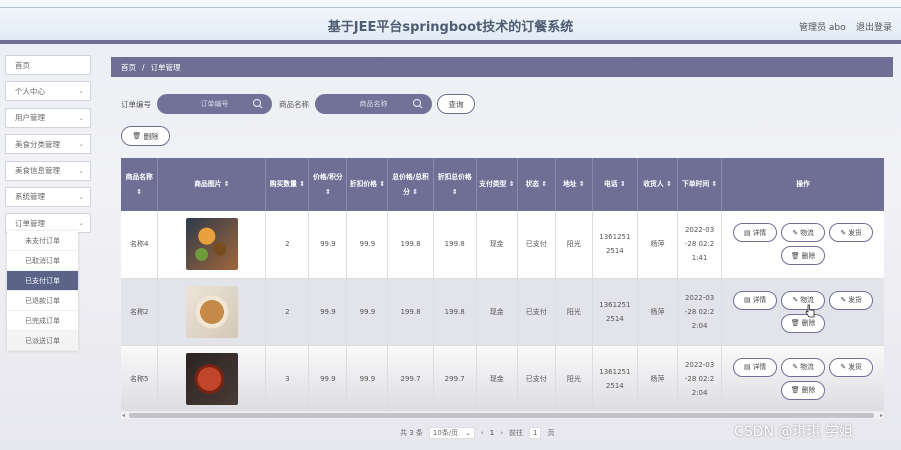 The image size is (901, 450). Describe the element at coordinates (795, 323) in the screenshot. I see `trash-icon: 🗑` at that location.